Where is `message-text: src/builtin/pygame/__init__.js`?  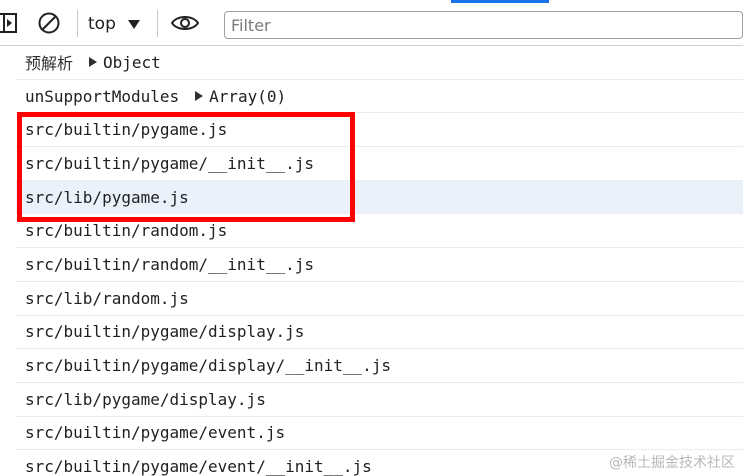 message-text: src/builtin/pygame/__init__.js is located at coordinates (169, 163).